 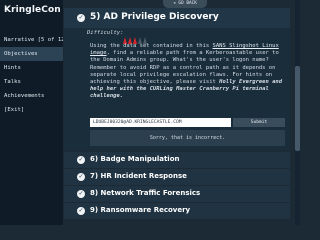 I want to click on description-text: Using the data set contained in this, so click(x=151, y=46).